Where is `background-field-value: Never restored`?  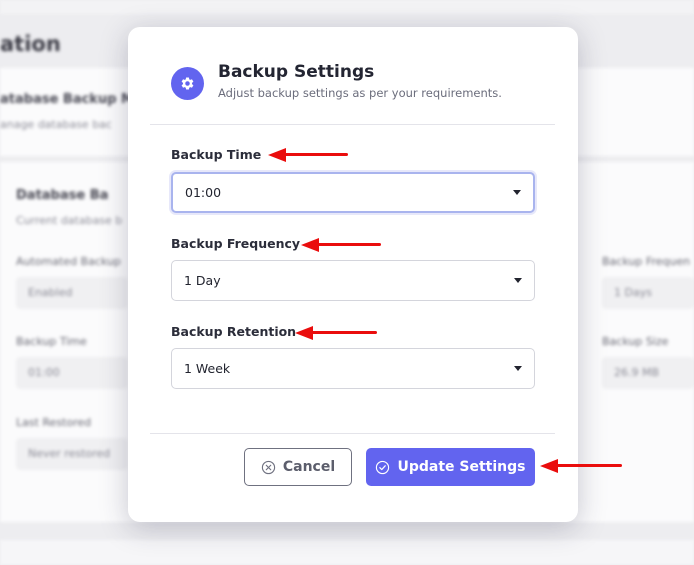 background-field-value: Never restored is located at coordinates (72, 454).